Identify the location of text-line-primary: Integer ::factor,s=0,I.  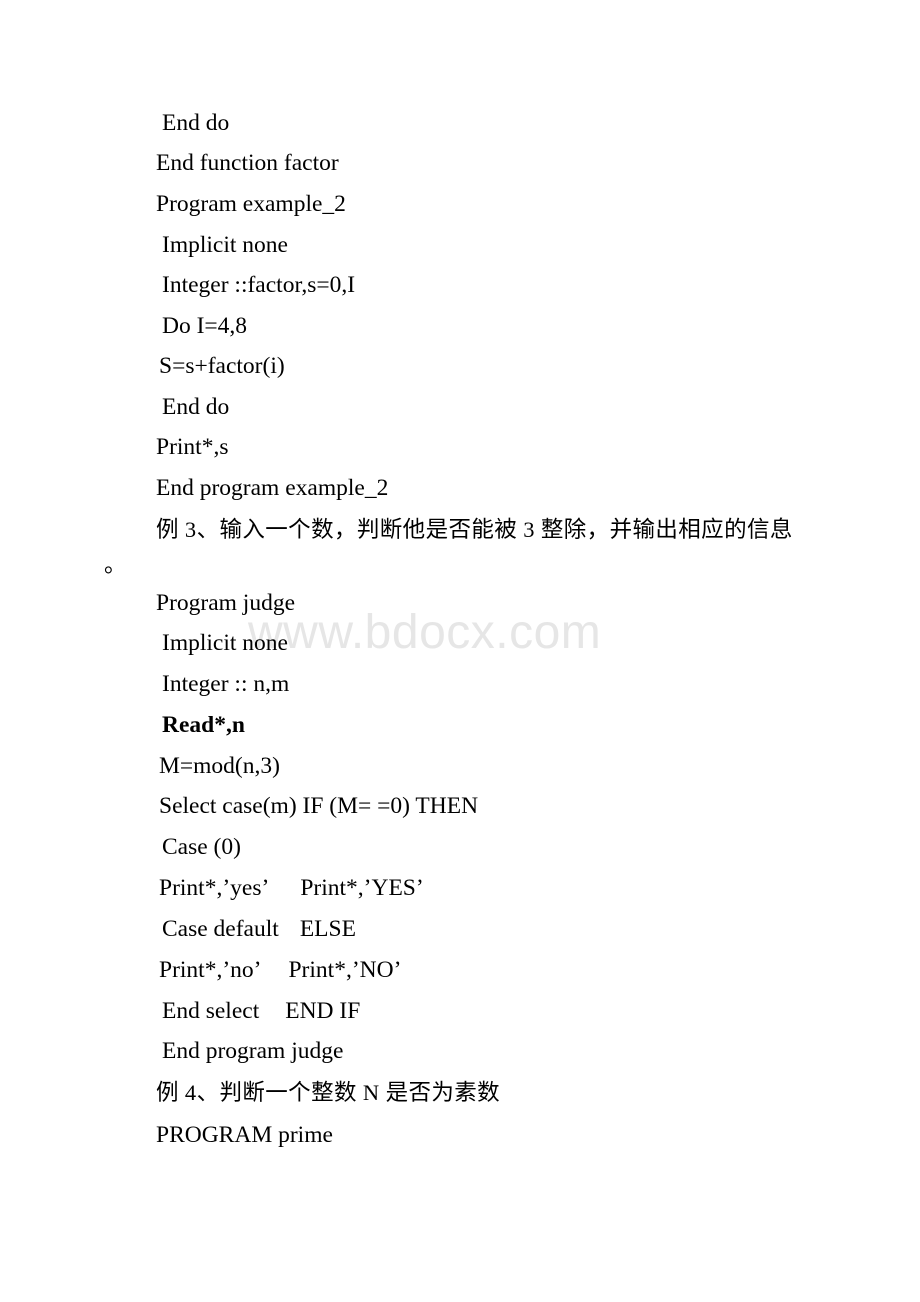
(259, 285).